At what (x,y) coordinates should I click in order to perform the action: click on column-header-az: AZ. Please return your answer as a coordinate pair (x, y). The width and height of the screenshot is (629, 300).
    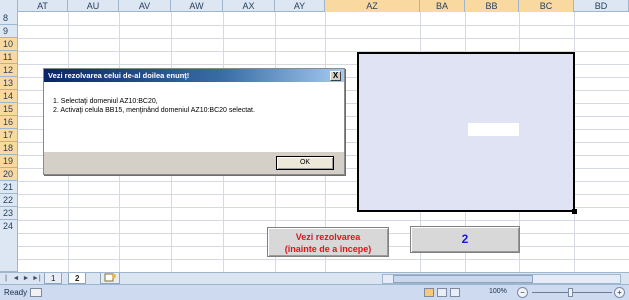
    Looking at the image, I should click on (372, 6).